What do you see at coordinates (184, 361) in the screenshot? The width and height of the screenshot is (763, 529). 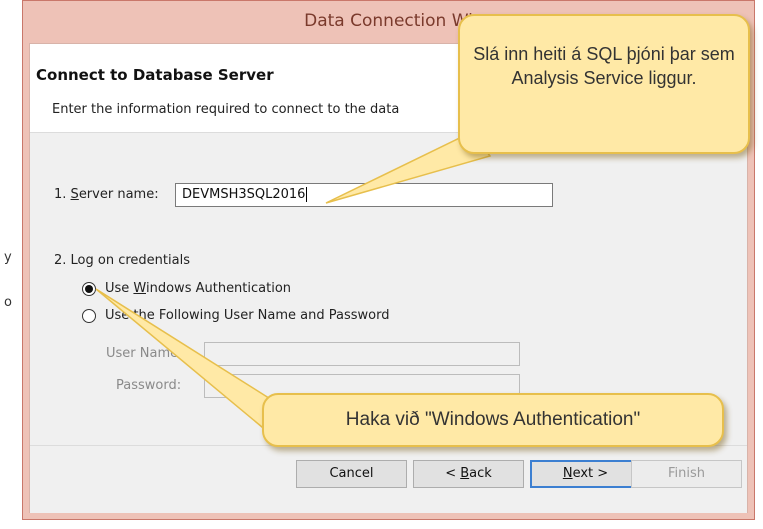 I see `auth-callout-pointer` at bounding box center [184, 361].